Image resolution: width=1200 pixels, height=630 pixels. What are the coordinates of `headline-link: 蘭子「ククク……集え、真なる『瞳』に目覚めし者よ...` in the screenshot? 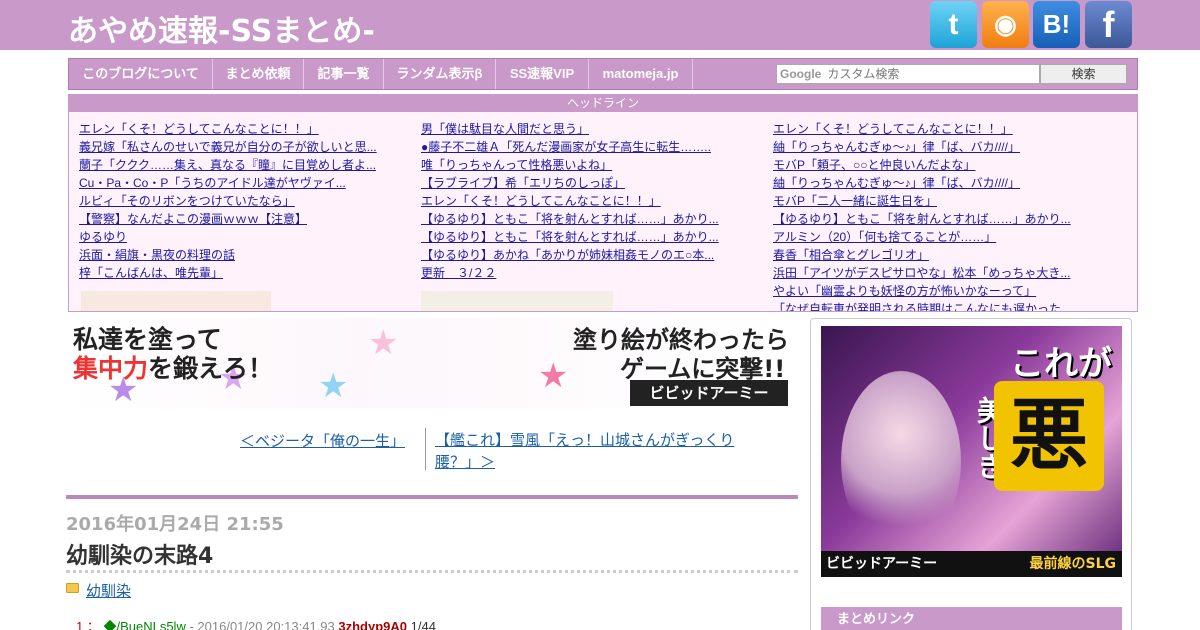 It's located at (239, 165).